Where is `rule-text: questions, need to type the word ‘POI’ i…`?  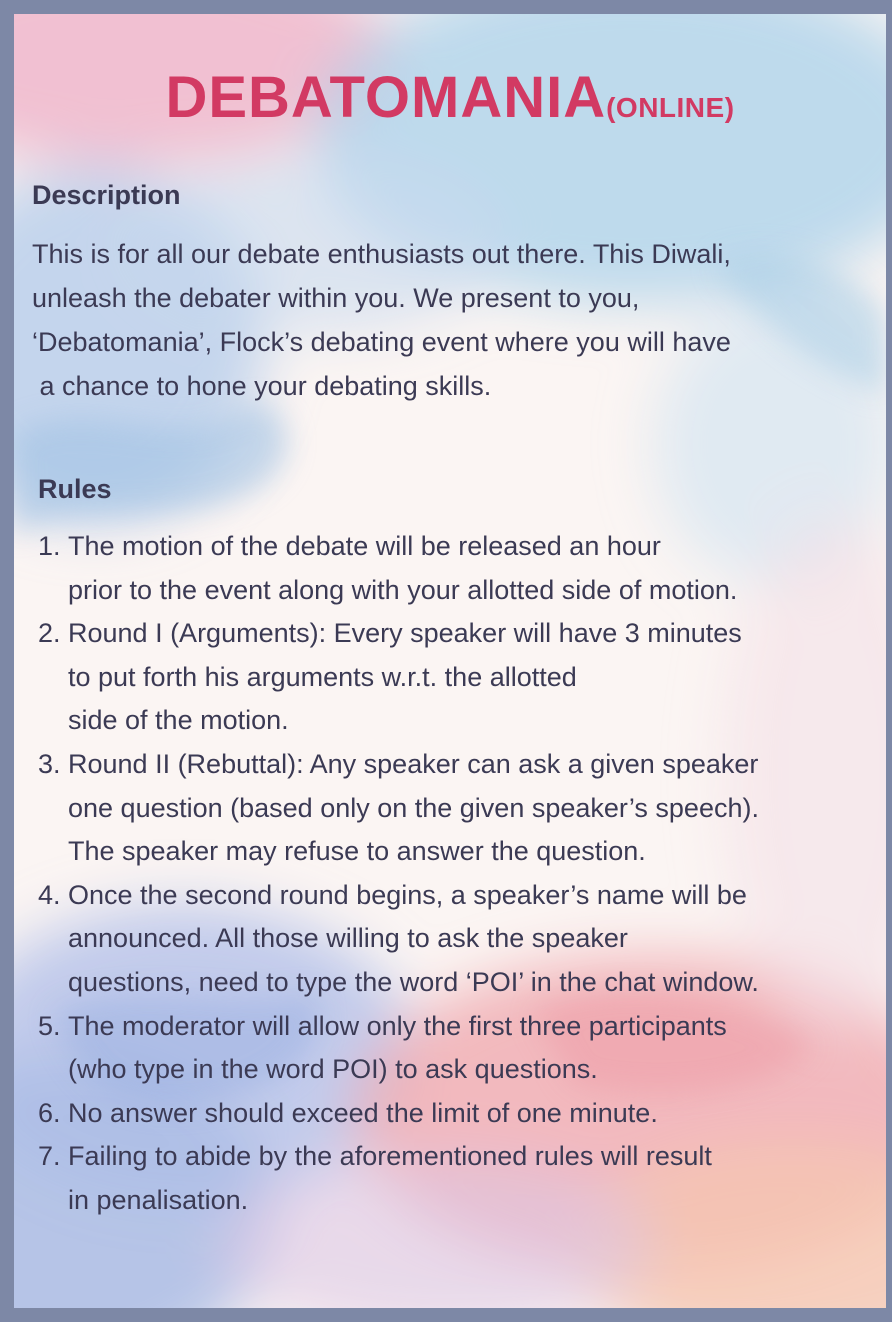
rule-text: questions, need to type the word ‘POI’ i… is located at coordinates (413, 981).